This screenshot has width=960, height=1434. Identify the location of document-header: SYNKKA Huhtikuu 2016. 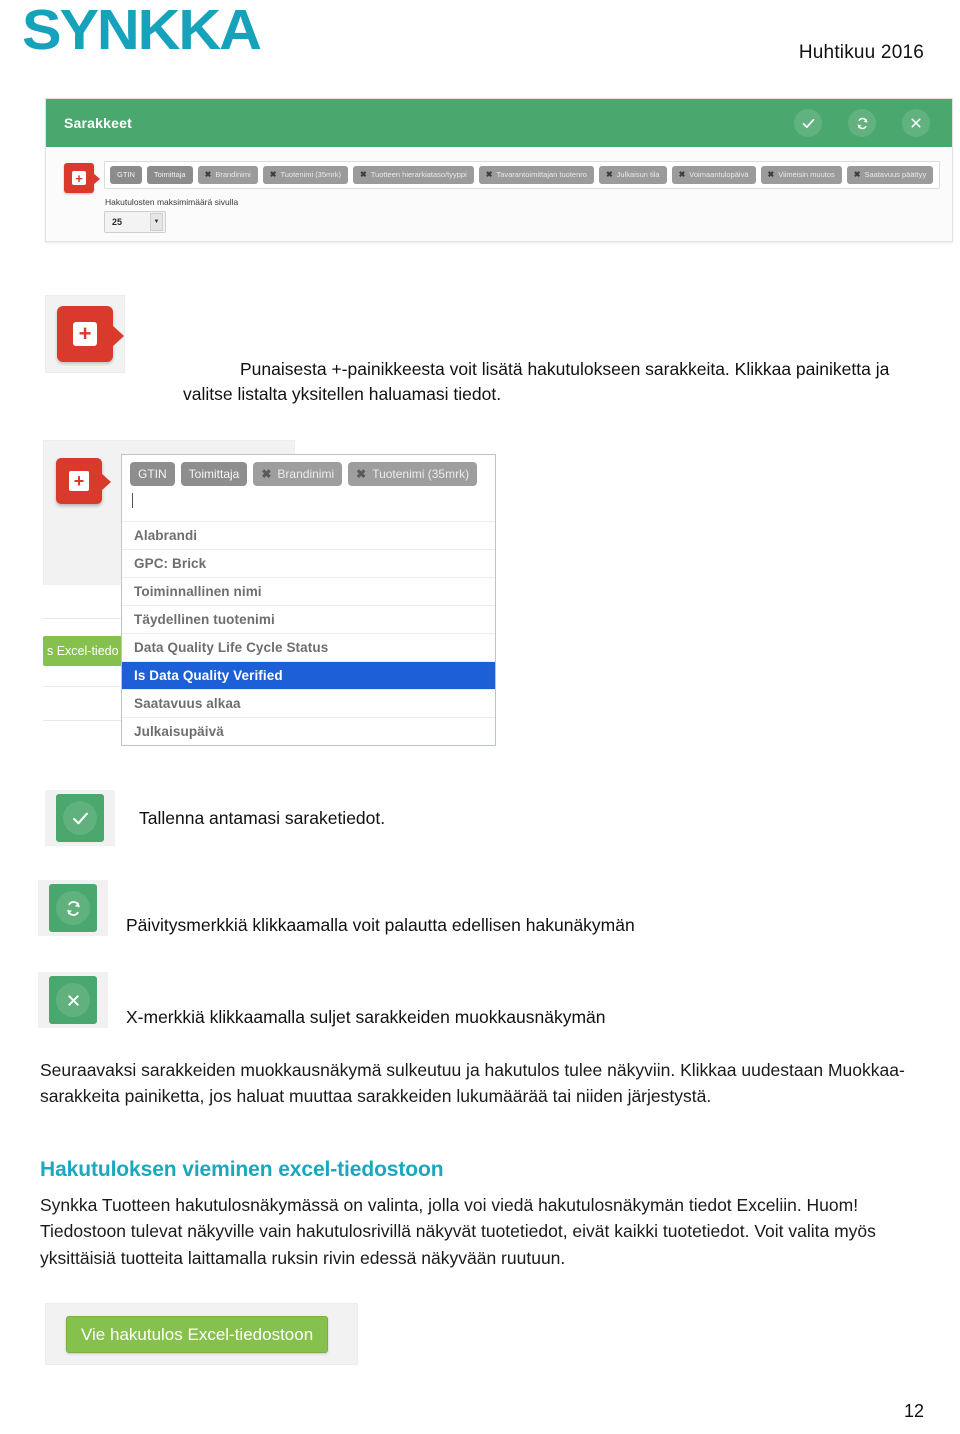
(480, 44).